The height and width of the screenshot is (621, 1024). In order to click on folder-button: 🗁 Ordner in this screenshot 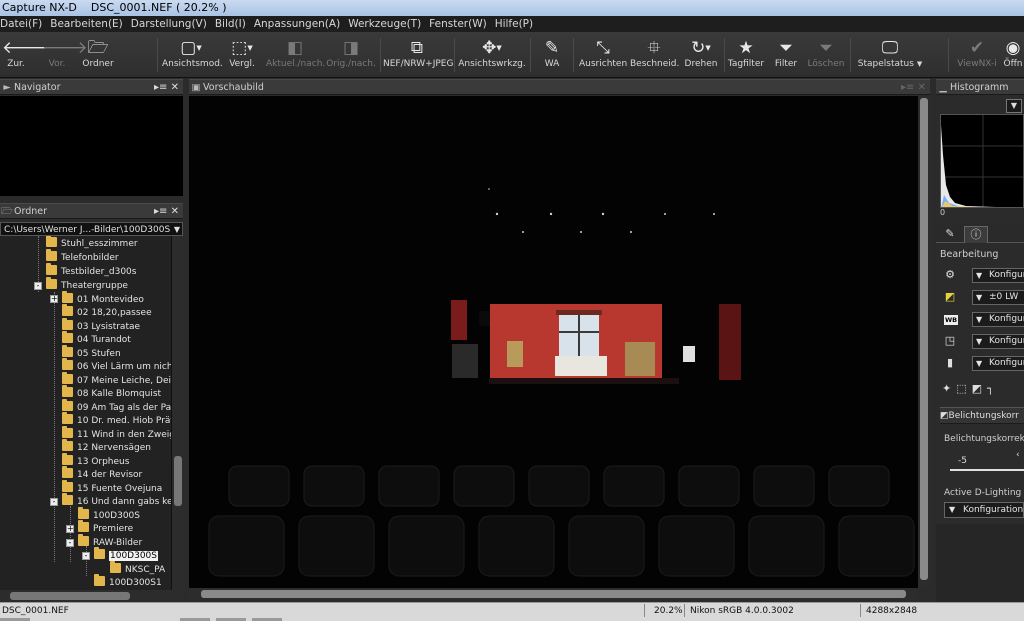, I will do `click(98, 55)`.